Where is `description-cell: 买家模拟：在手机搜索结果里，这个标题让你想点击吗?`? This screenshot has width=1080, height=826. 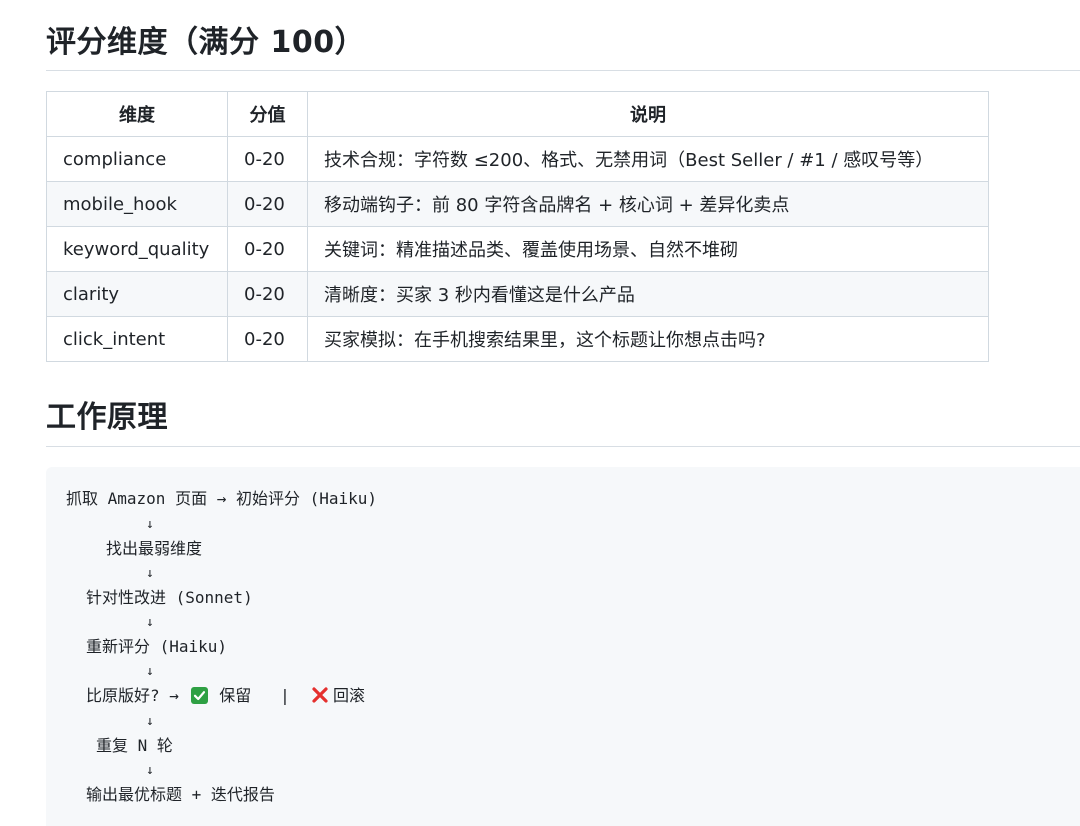
description-cell: 买家模拟：在手机搜索结果里，这个标题让你想点击吗? is located at coordinates (648, 339).